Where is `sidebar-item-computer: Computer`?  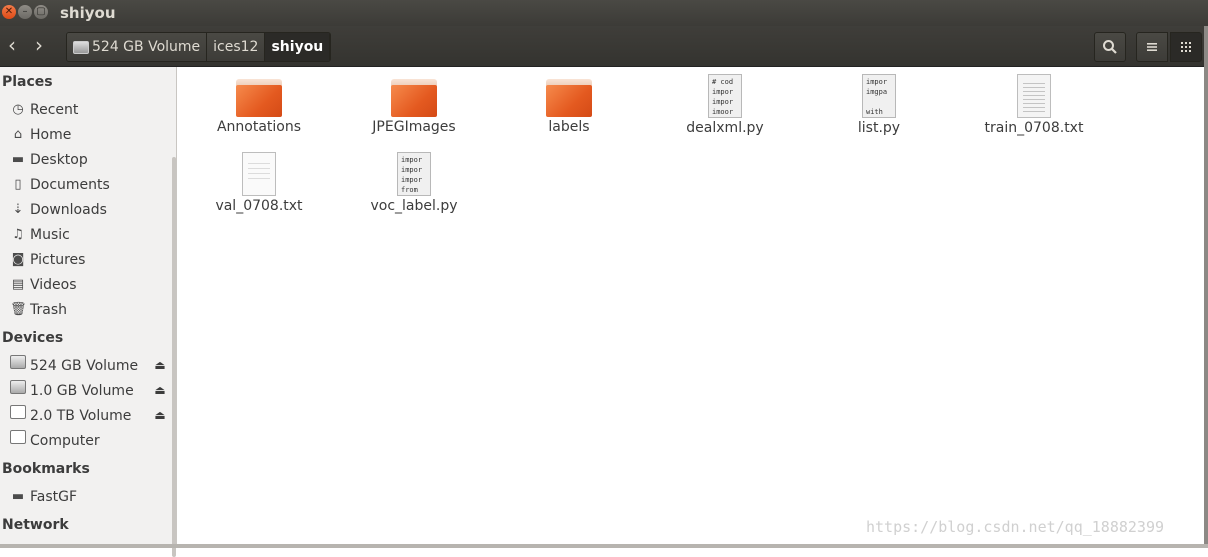
sidebar-item-computer: Computer is located at coordinates (55, 441).